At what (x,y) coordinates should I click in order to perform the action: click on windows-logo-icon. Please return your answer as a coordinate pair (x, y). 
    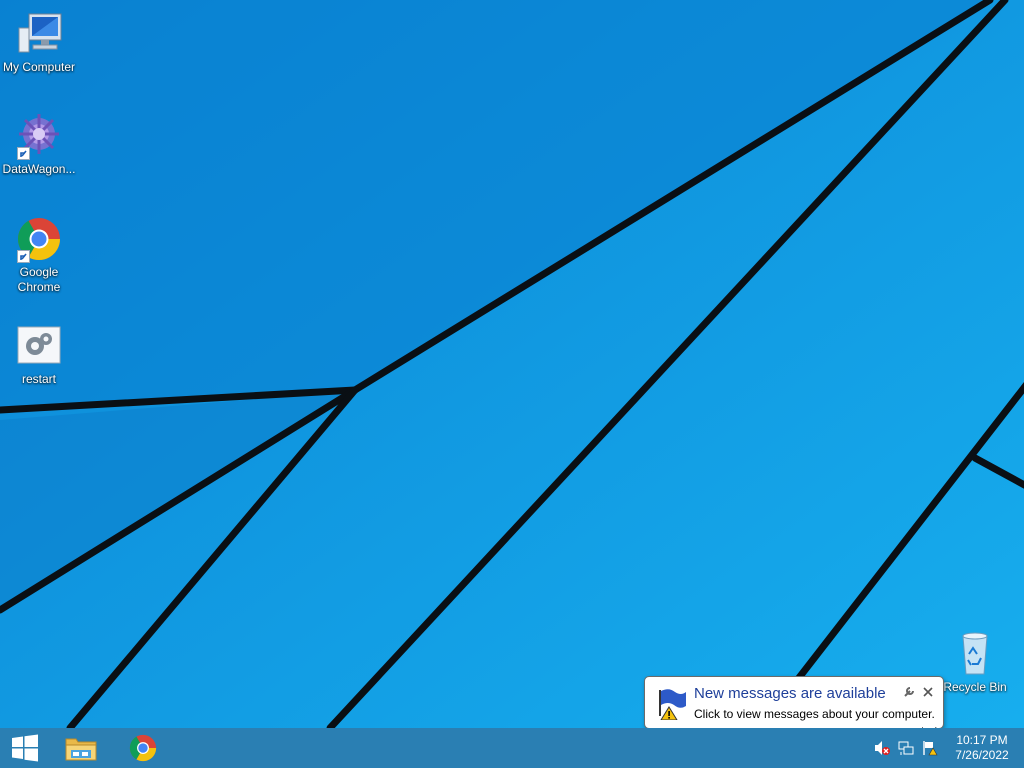
    Looking at the image, I should click on (25, 748).